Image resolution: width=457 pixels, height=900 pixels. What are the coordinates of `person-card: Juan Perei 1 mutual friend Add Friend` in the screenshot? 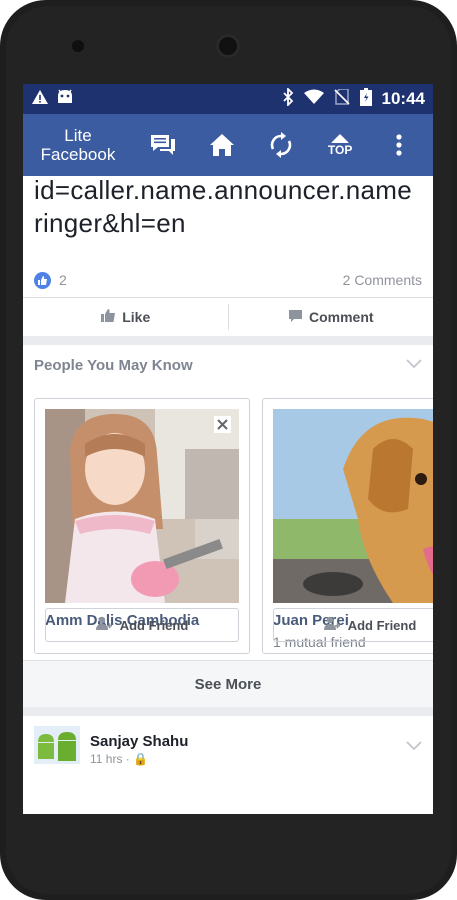 It's located at (347, 526).